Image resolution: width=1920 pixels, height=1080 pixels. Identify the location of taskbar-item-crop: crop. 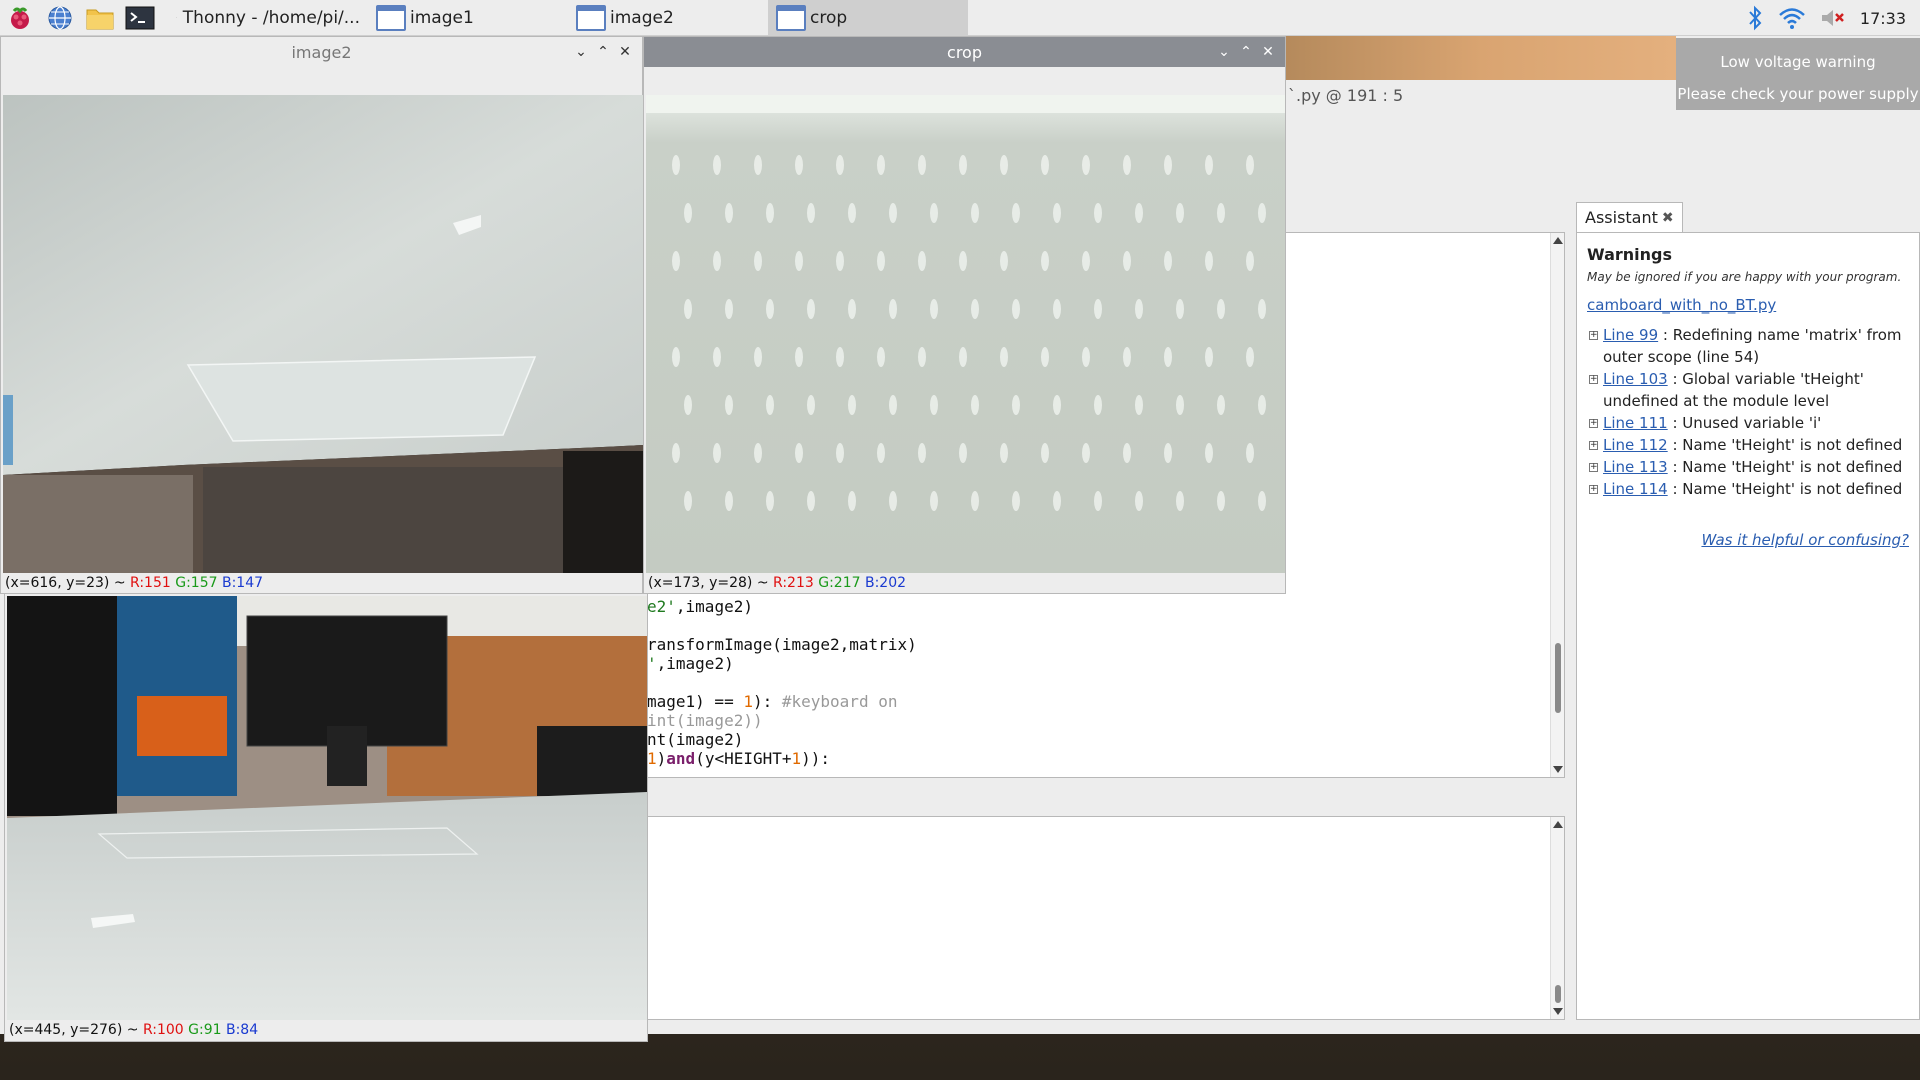
(868, 18).